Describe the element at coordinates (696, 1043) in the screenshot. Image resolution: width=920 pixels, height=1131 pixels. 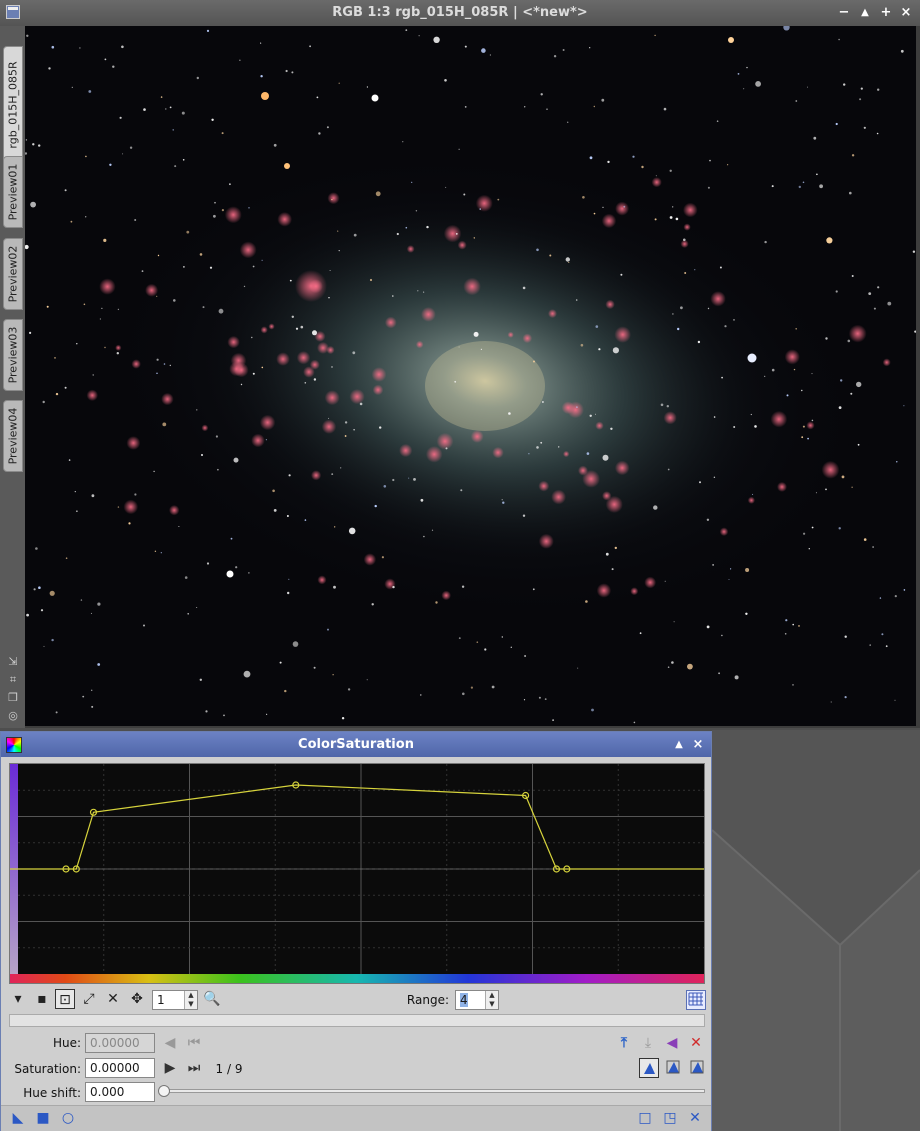
I see `delete-point-icon: ✕` at that location.